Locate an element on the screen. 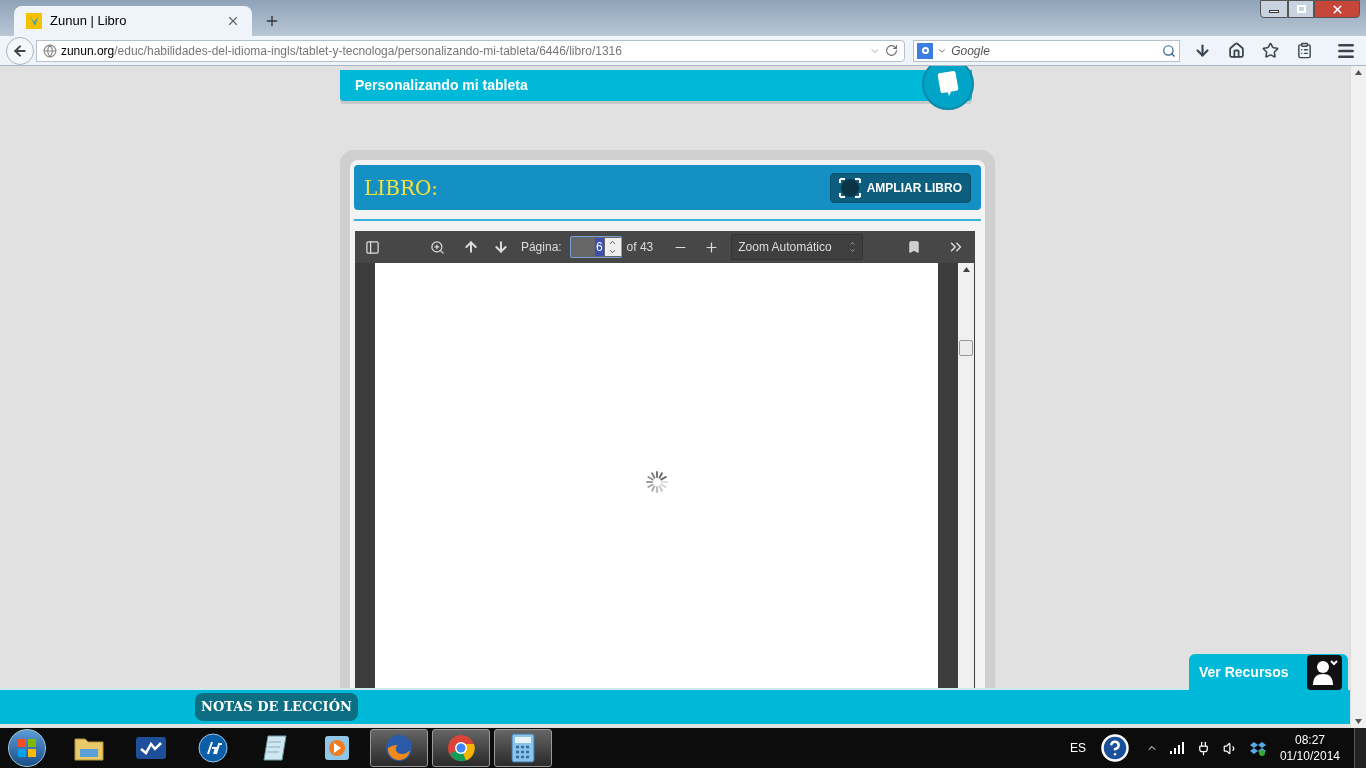  url-text: zunun.org/educ/habilidades-del-idioma-ingls/tablet-y-tecnologa/personalizando-mi-tableta/6446/libro/1316 is located at coordinates (341, 51).